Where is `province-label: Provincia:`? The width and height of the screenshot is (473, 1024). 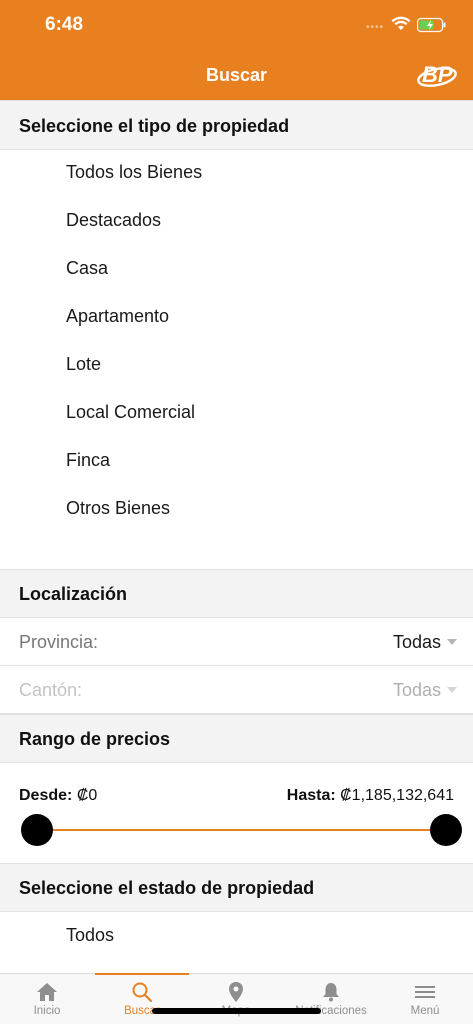
province-label: Provincia: is located at coordinates (59, 642).